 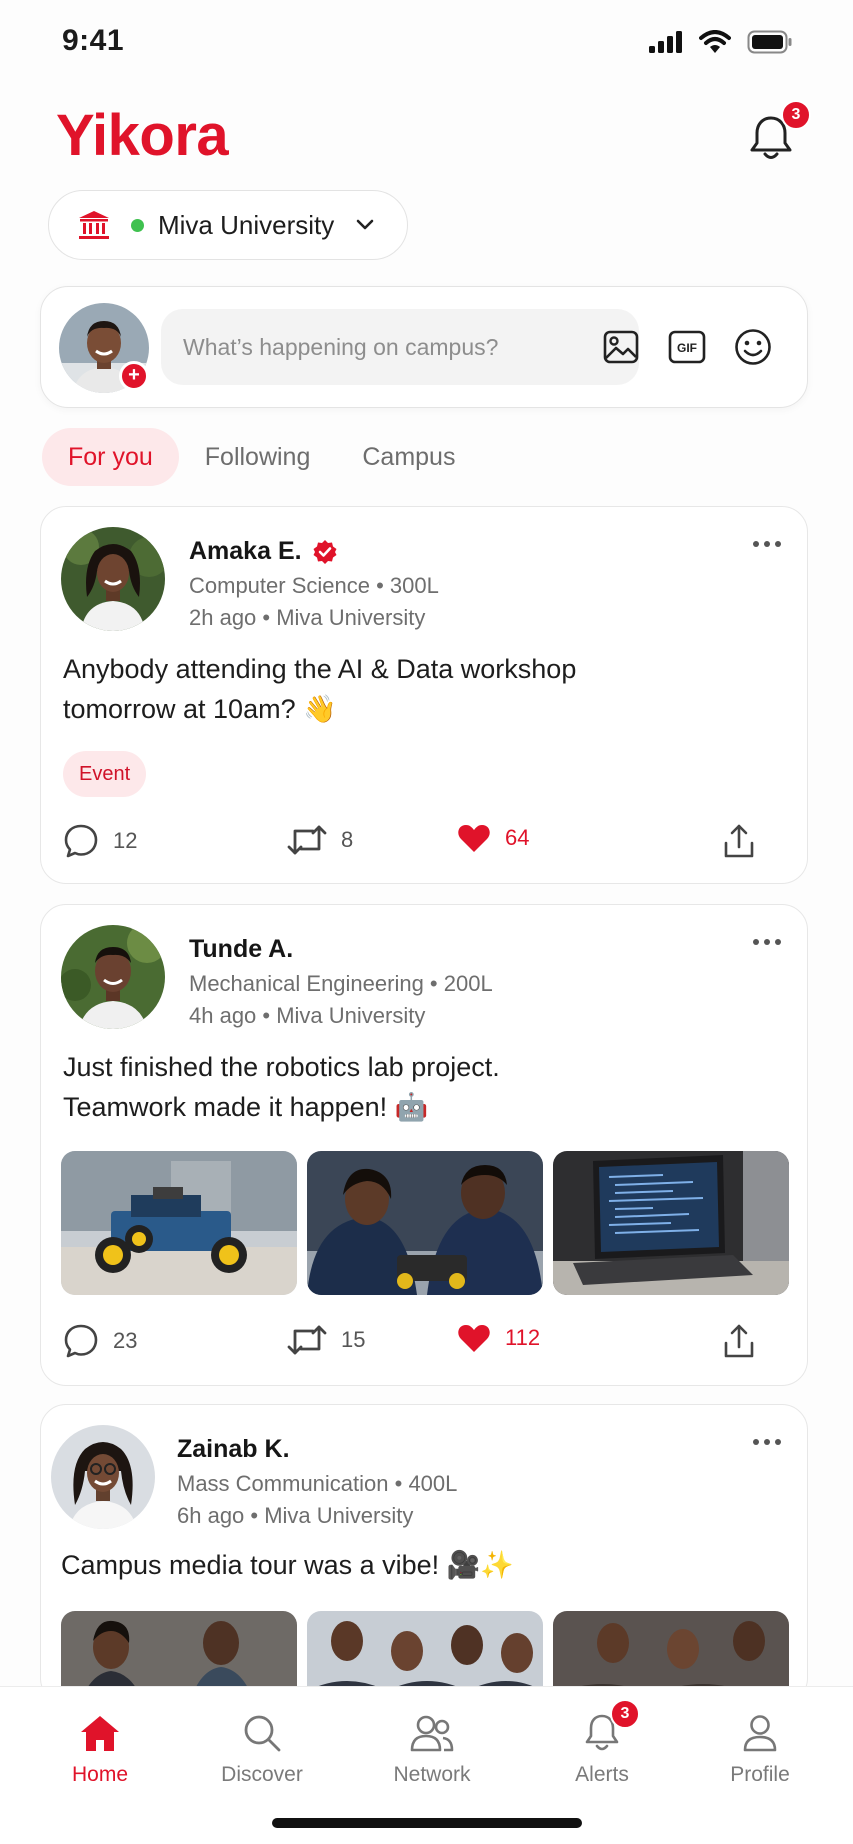 What do you see at coordinates (307, 617) in the screenshot?
I see `post-timestamp: 2h ago • Miva University` at bounding box center [307, 617].